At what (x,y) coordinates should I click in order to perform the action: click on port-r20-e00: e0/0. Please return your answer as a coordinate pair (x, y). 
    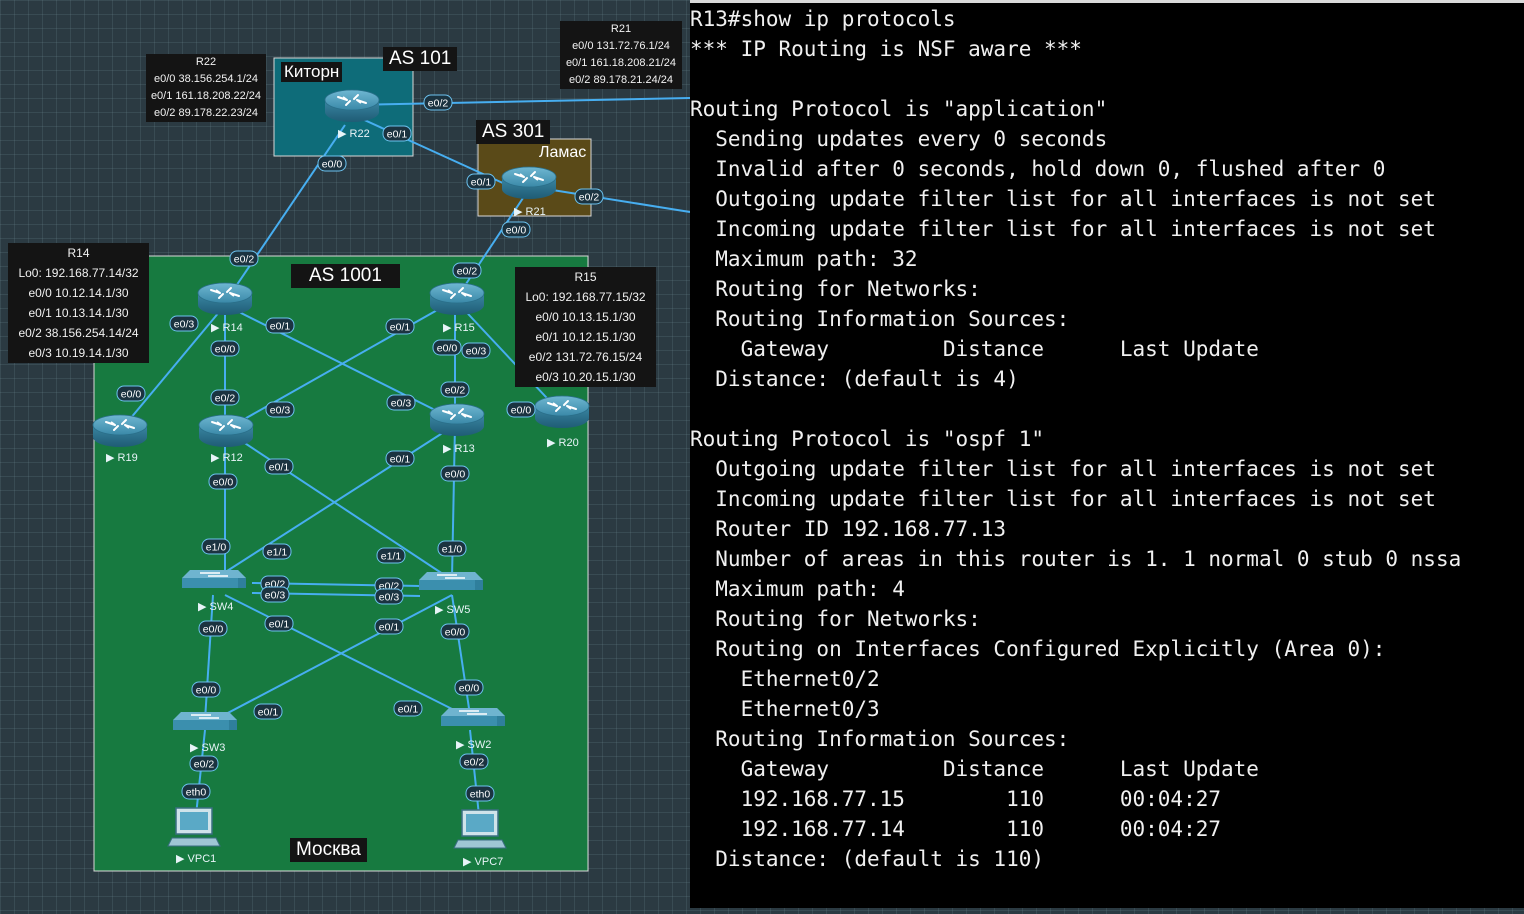
    Looking at the image, I should click on (521, 409).